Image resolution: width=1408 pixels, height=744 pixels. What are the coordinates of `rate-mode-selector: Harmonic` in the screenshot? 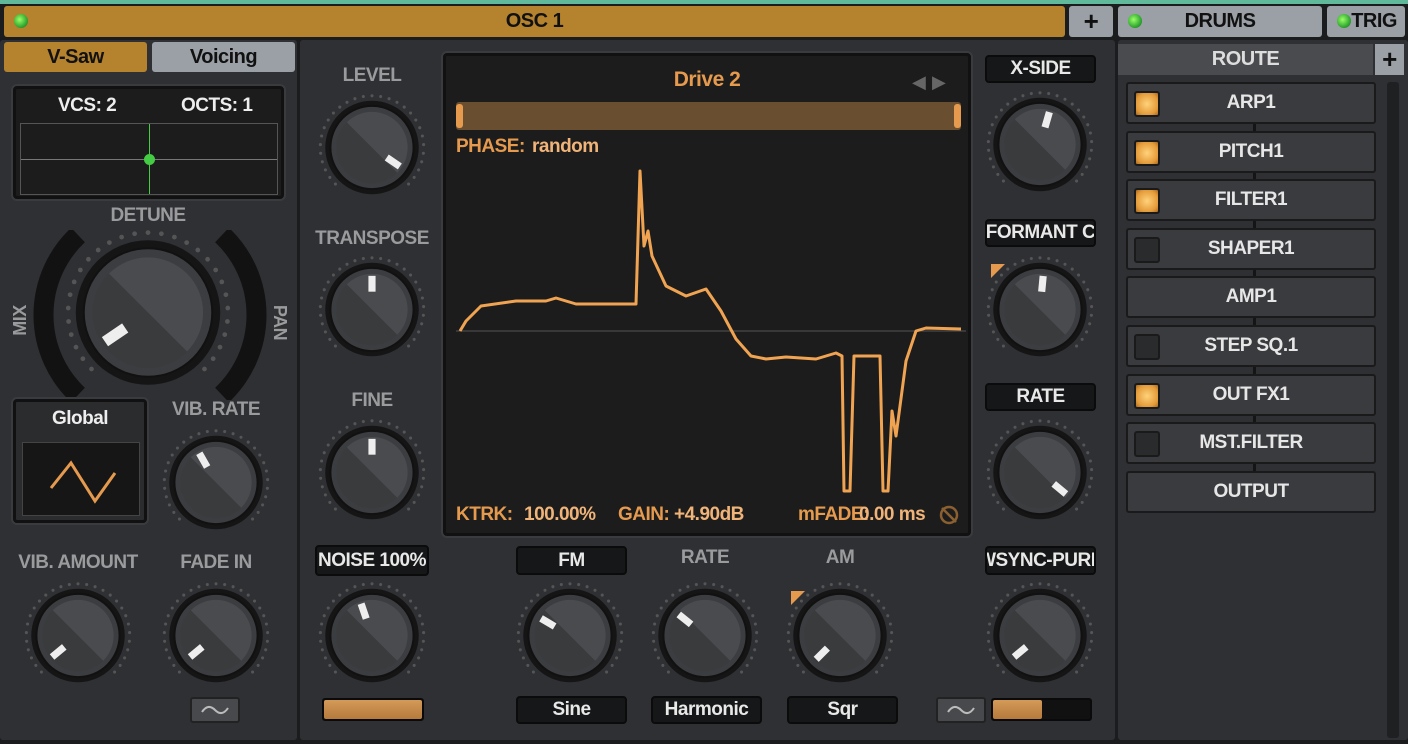 It's located at (706, 710).